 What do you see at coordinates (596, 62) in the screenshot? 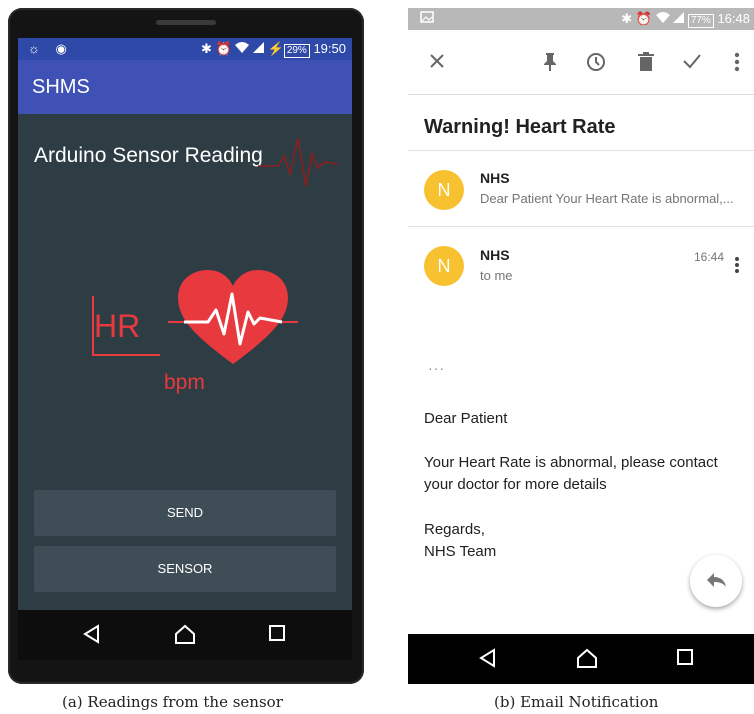
I see `snooze-icon` at bounding box center [596, 62].